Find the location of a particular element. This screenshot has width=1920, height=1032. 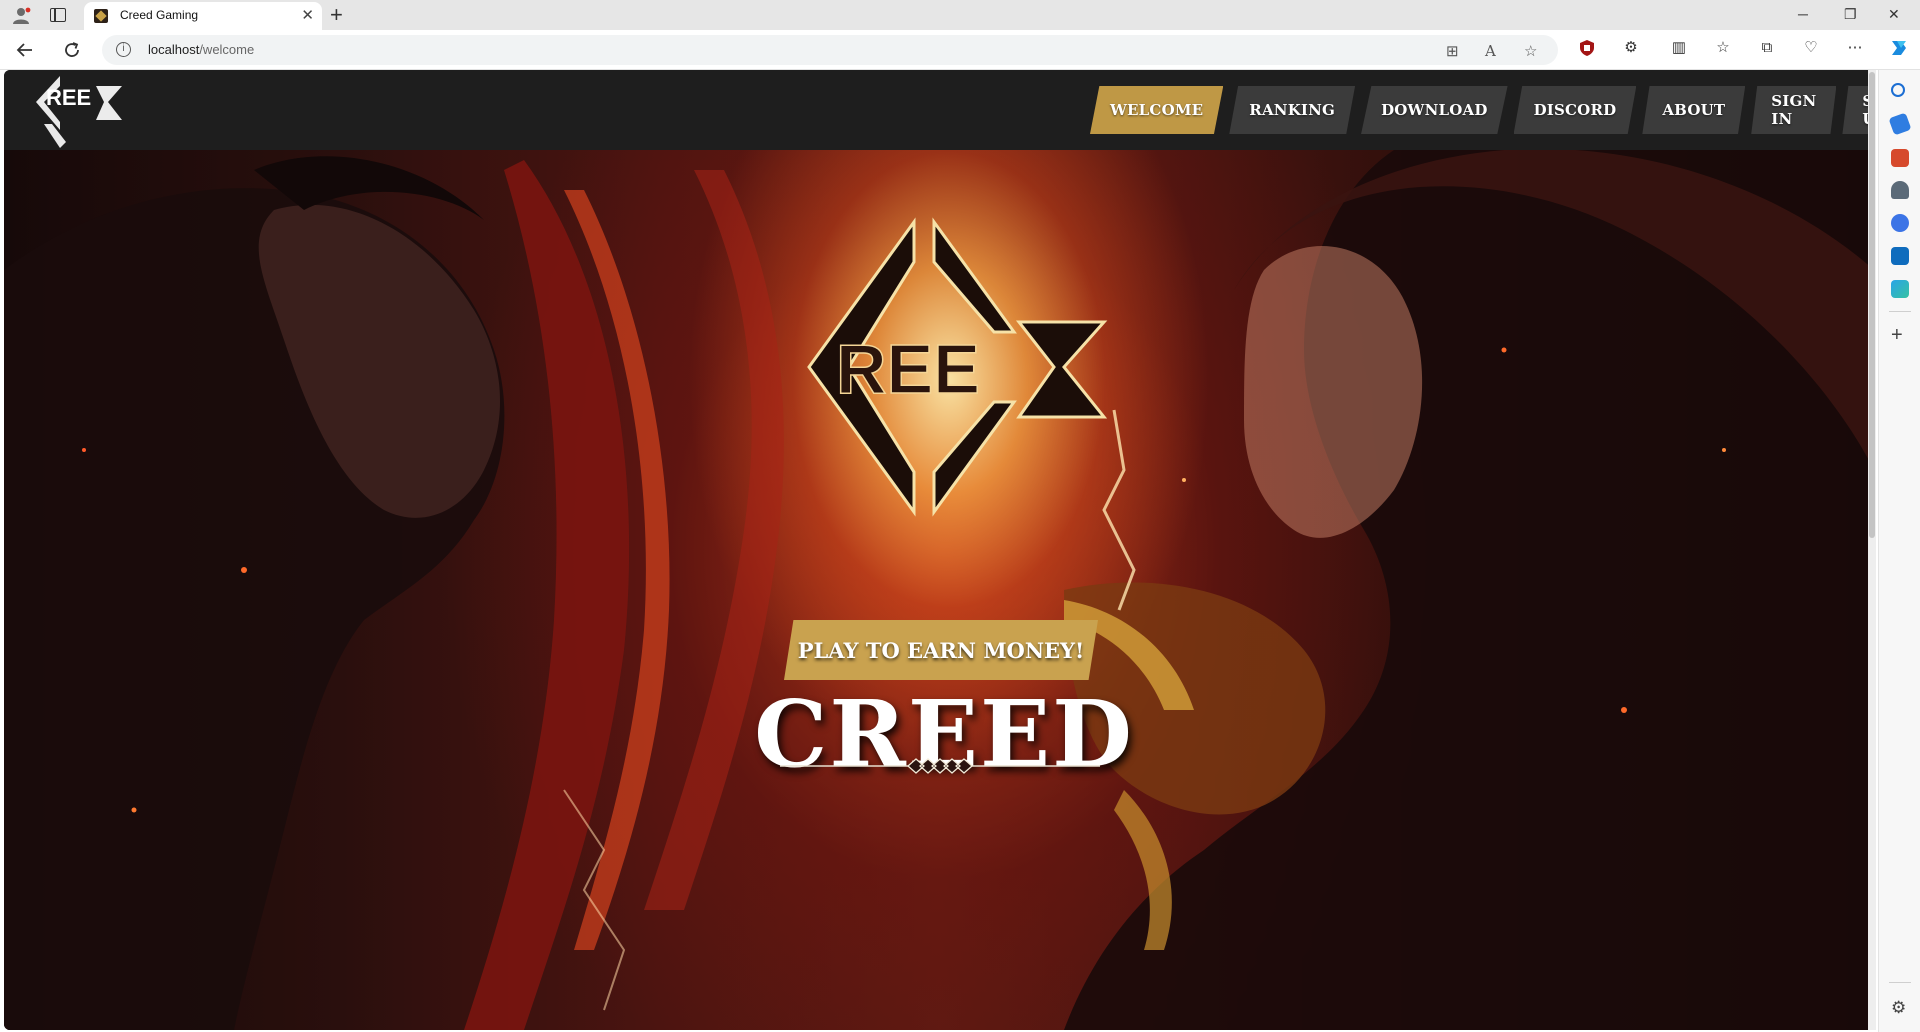

add-icon: + is located at coordinates (1897, 335).